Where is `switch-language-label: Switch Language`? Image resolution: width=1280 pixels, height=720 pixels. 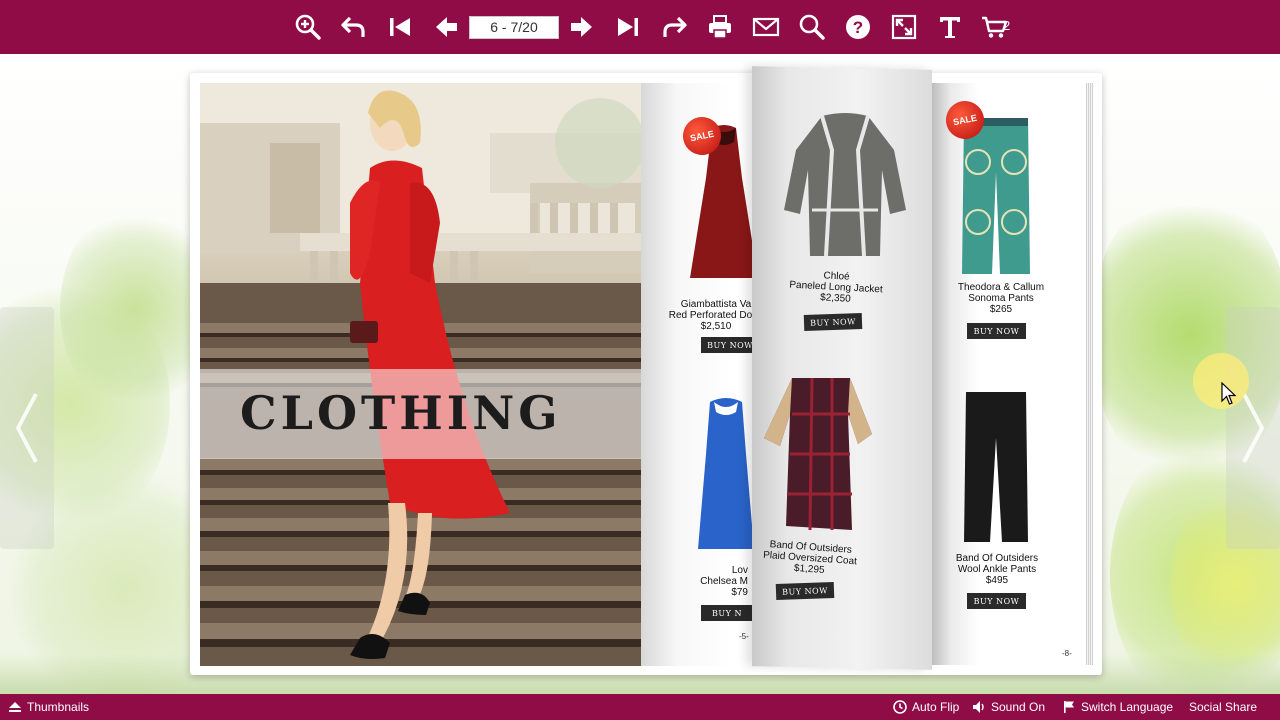
switch-language-label: Switch Language is located at coordinates (1127, 707).